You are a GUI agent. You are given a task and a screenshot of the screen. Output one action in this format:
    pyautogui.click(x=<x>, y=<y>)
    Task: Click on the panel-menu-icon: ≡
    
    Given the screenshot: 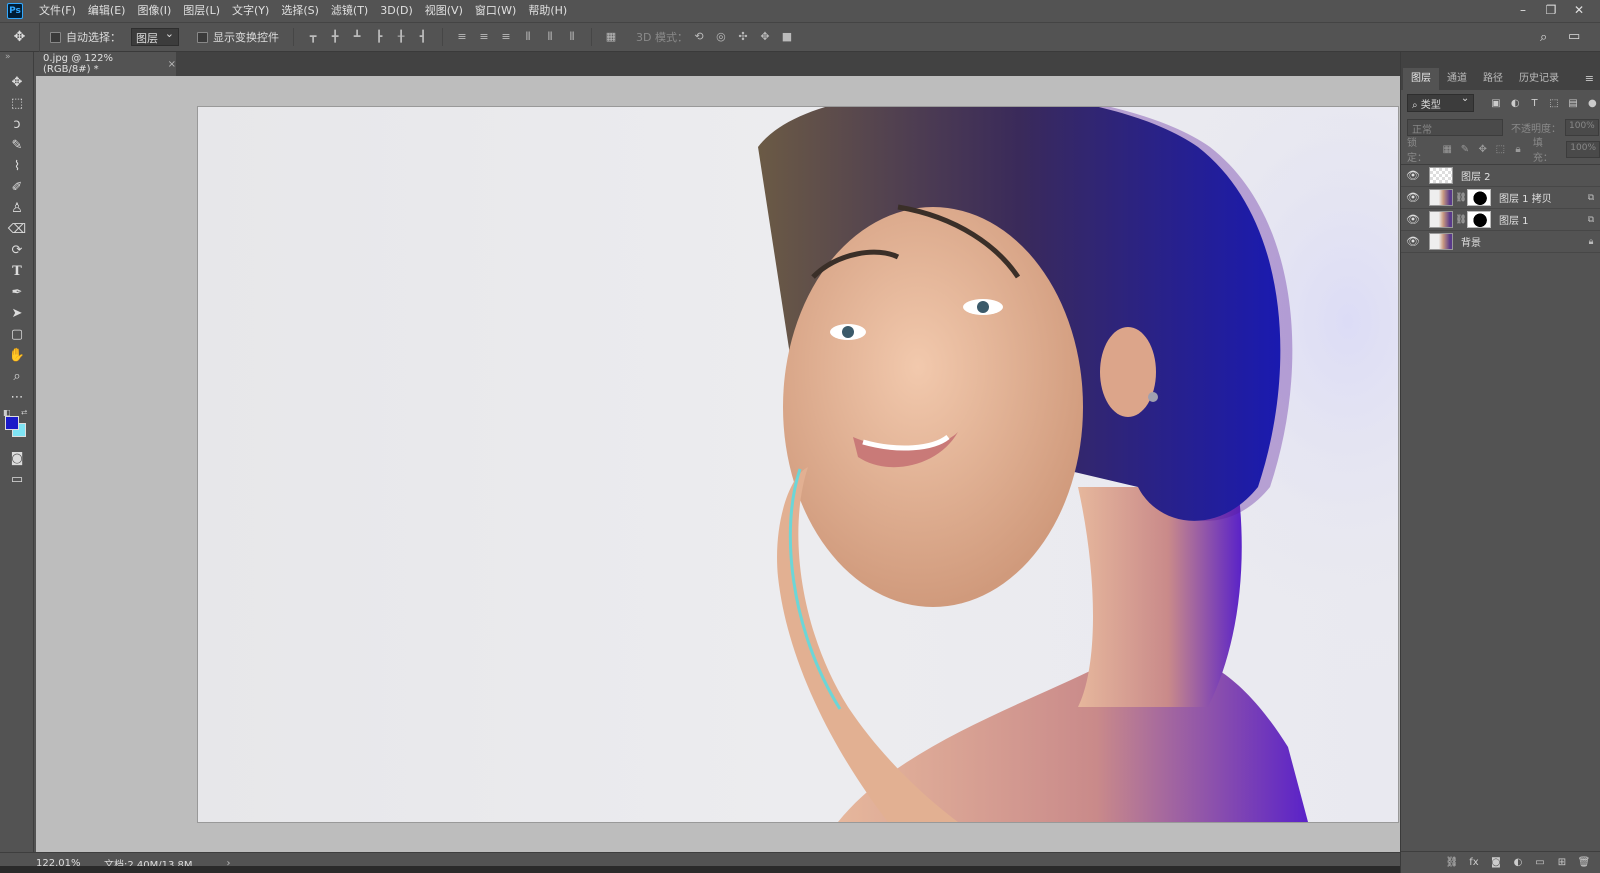 What is the action you would take?
    pyautogui.click(x=1589, y=79)
    